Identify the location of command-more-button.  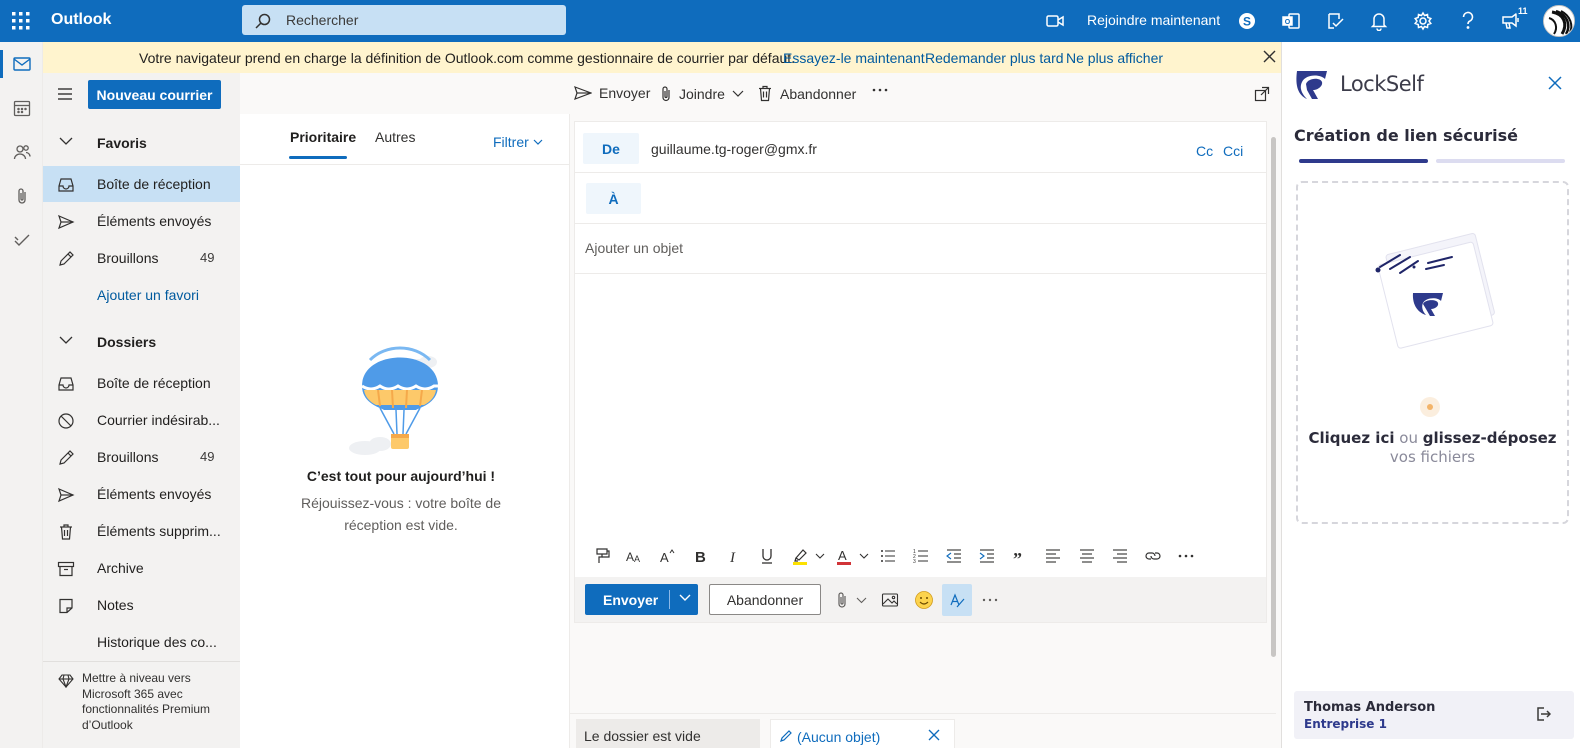
(880, 90).